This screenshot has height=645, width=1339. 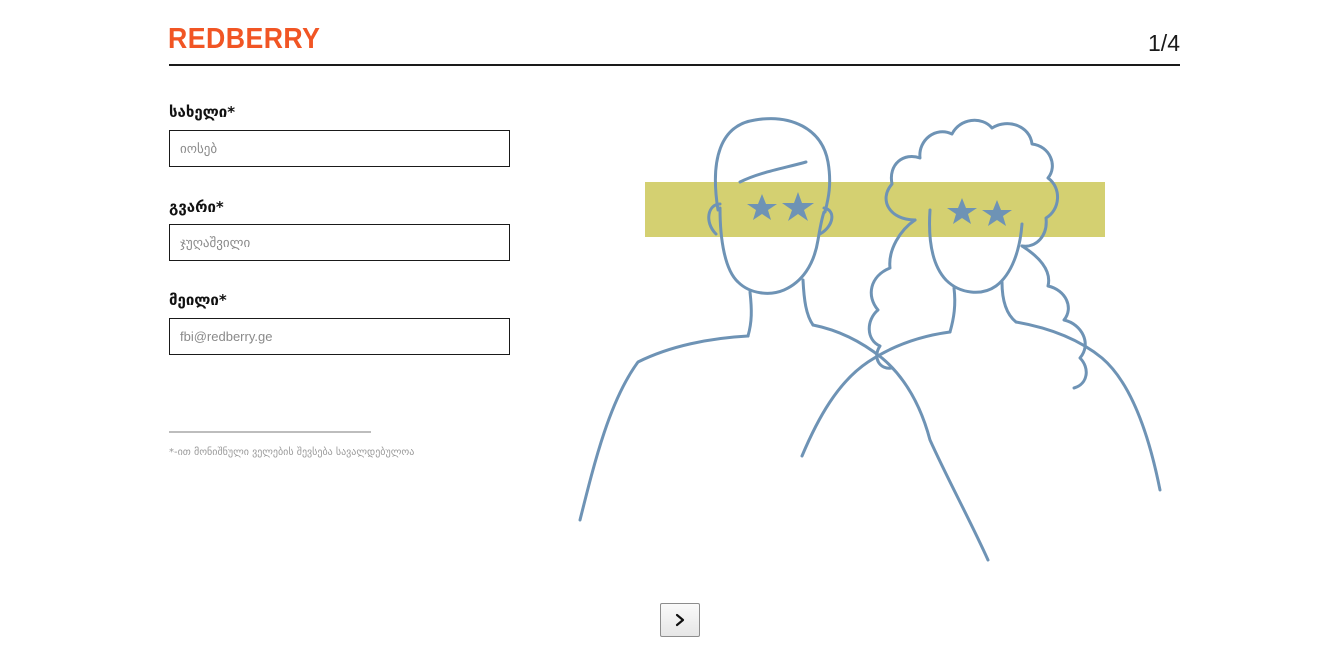 What do you see at coordinates (674, 65) in the screenshot?
I see `header-divider` at bounding box center [674, 65].